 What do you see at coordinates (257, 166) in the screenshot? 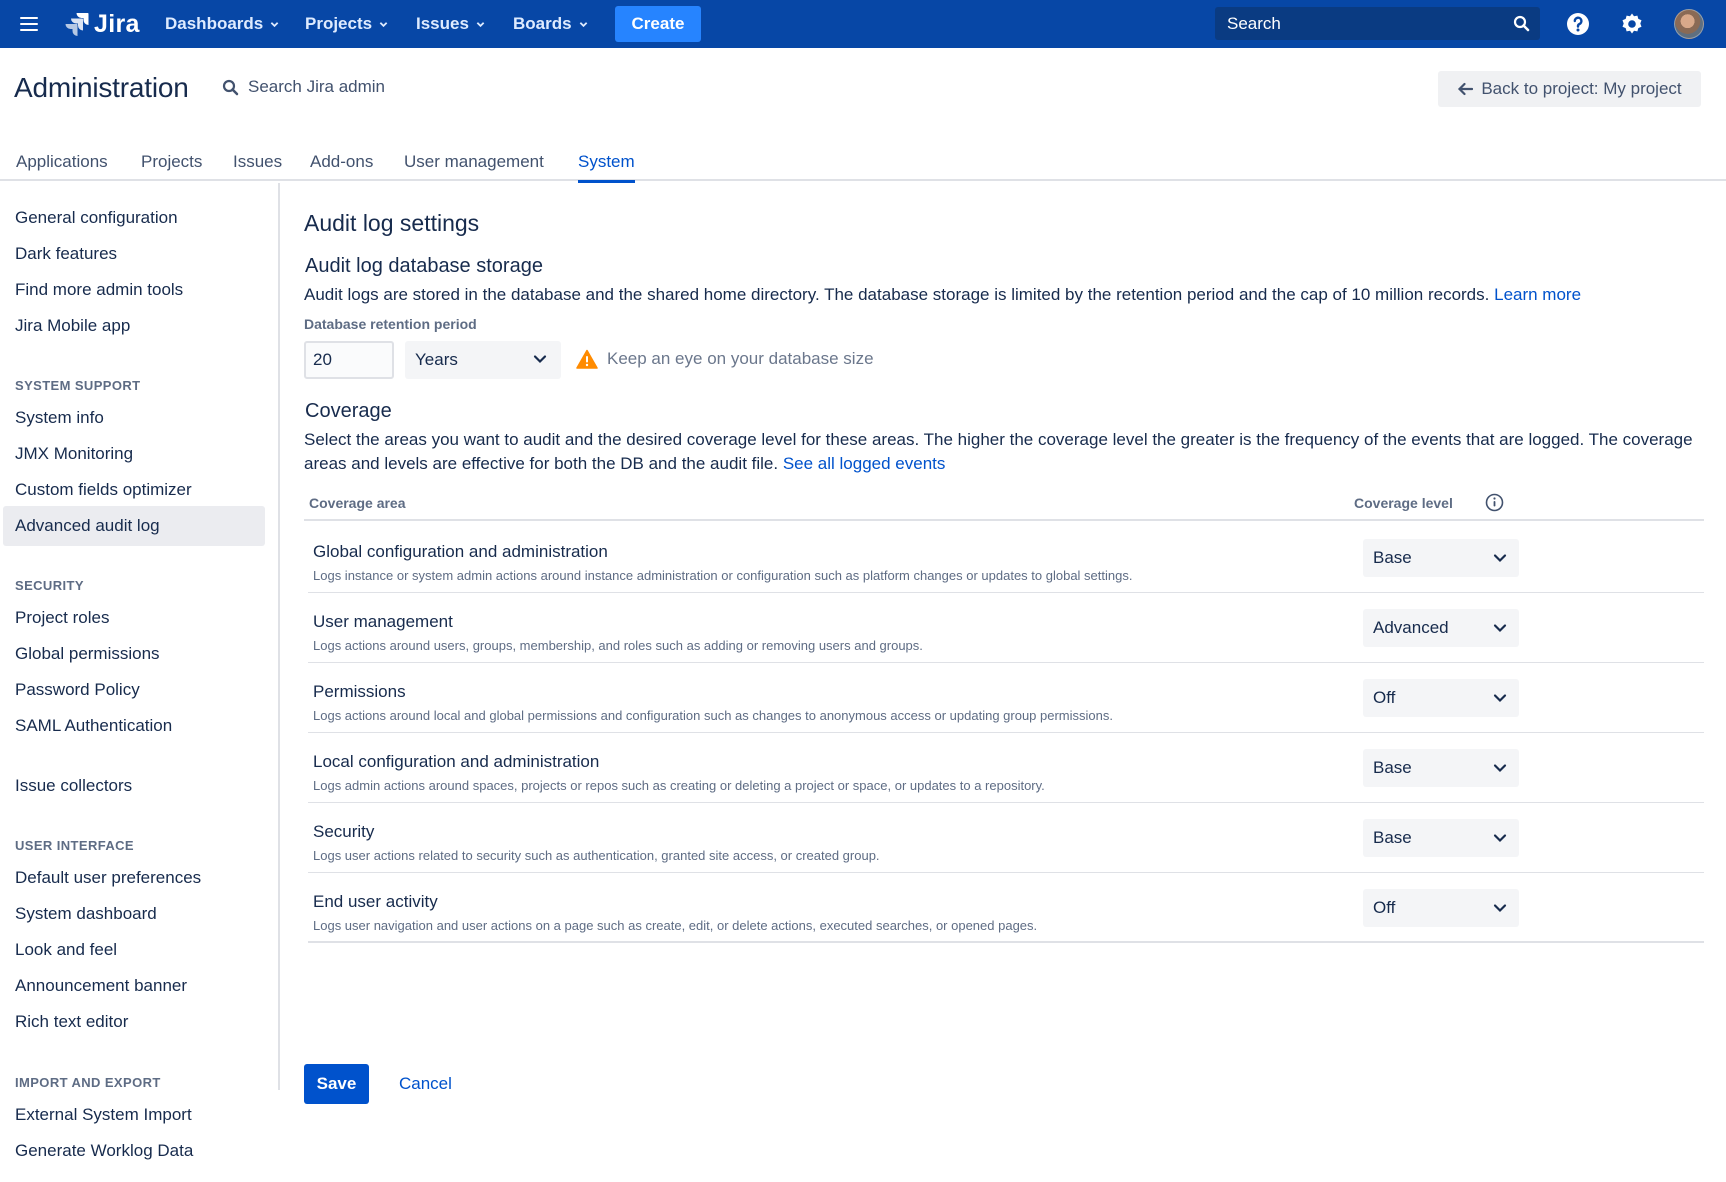
I see `tab-issues: Issues` at bounding box center [257, 166].